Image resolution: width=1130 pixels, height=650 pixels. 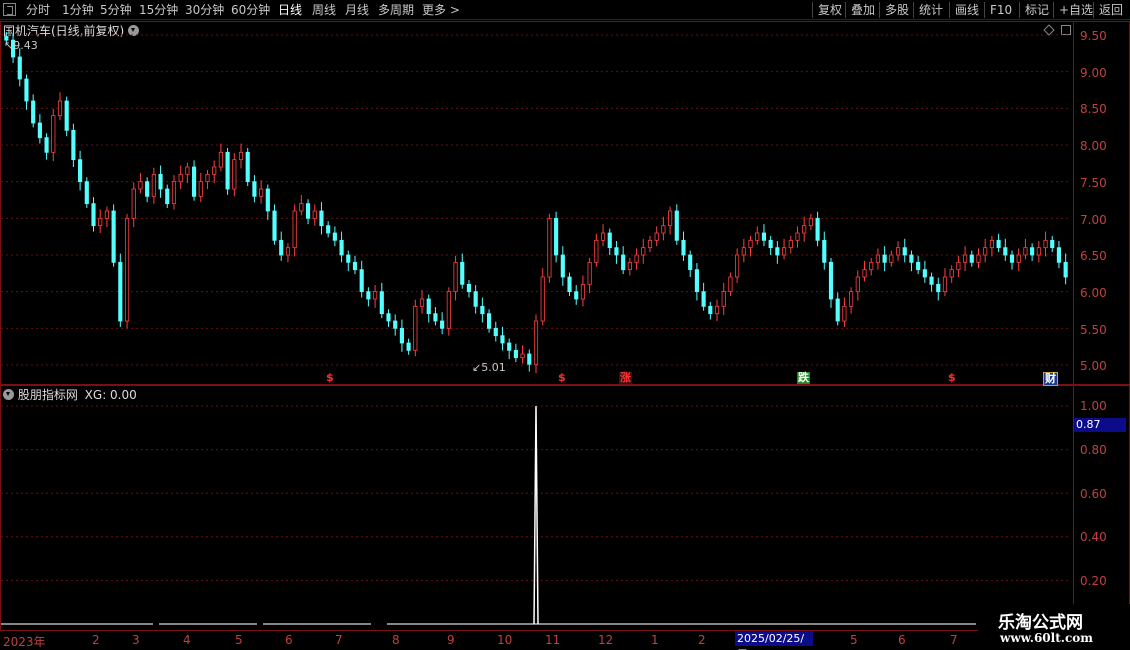 What do you see at coordinates (441, 10) in the screenshot?
I see `period-tab-10: 更多 >` at bounding box center [441, 10].